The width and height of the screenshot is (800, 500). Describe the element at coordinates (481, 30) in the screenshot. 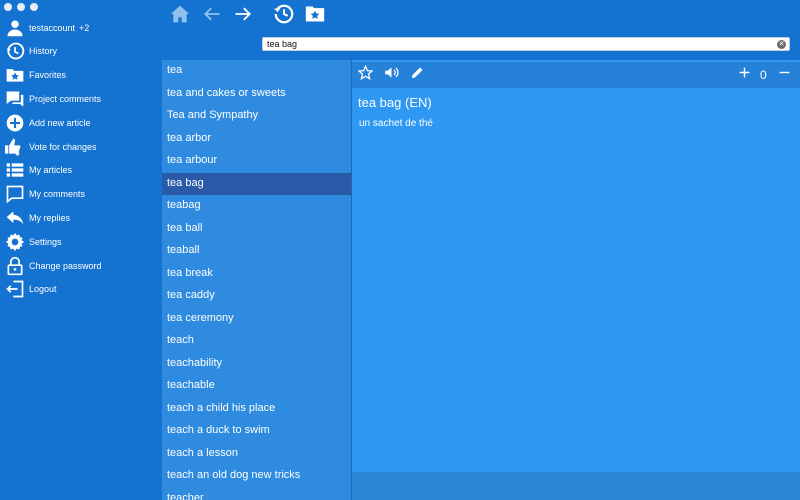

I see `toolbar: ✕` at that location.